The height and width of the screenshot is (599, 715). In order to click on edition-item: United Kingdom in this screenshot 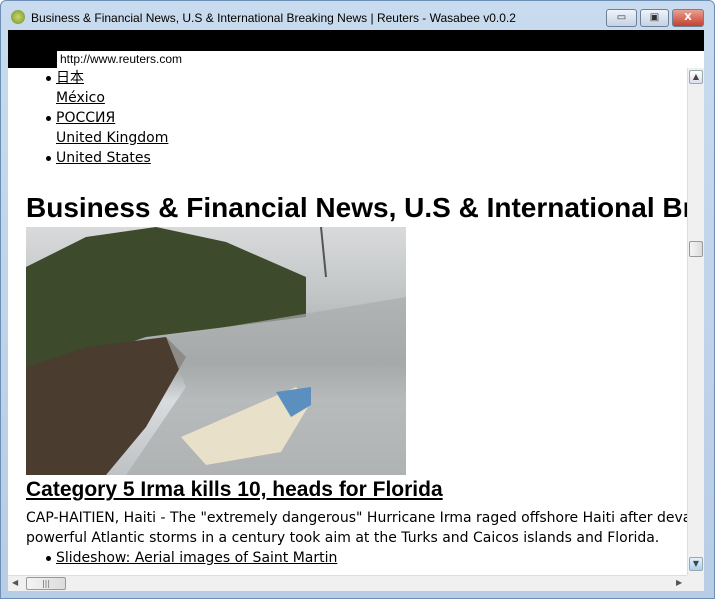, I will do `click(88, 138)`.